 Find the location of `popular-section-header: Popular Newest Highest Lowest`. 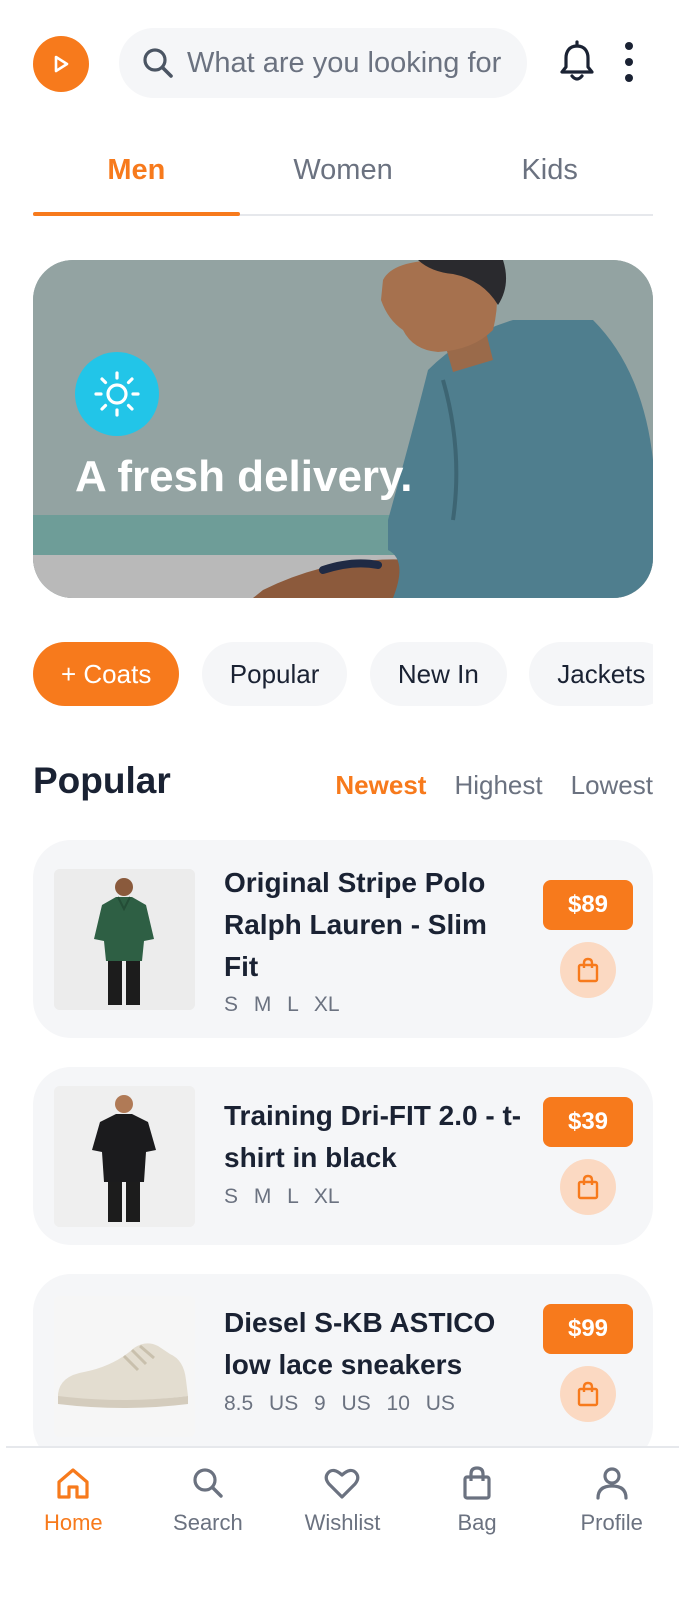

popular-section-header: Popular Newest Highest Lowest is located at coordinates (343, 785).